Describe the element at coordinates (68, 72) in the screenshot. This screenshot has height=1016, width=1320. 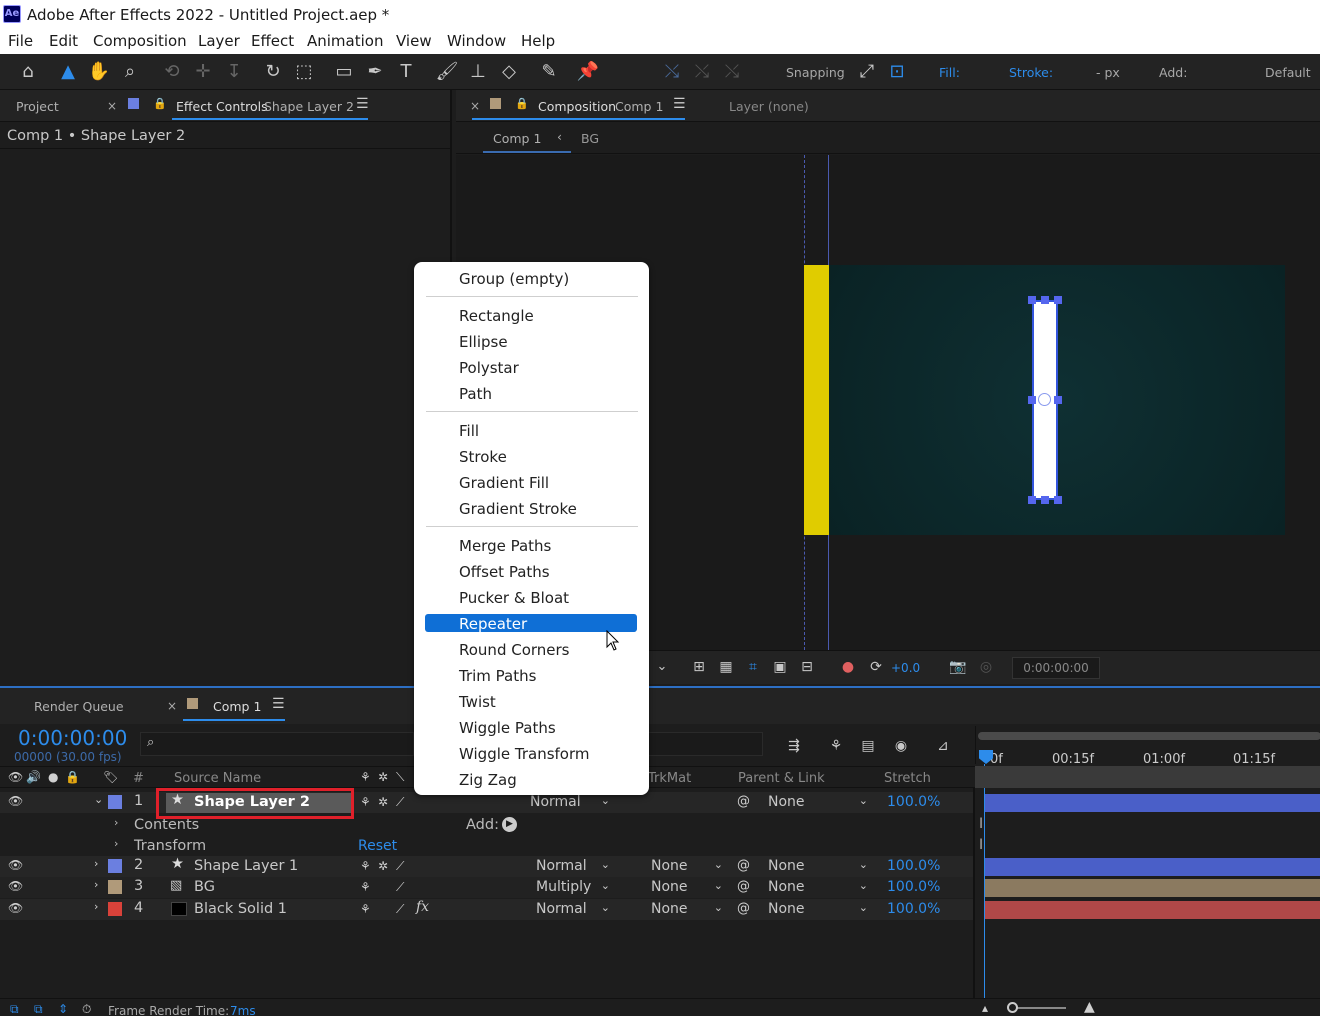
I see `selection-tool-icon: ▲` at that location.